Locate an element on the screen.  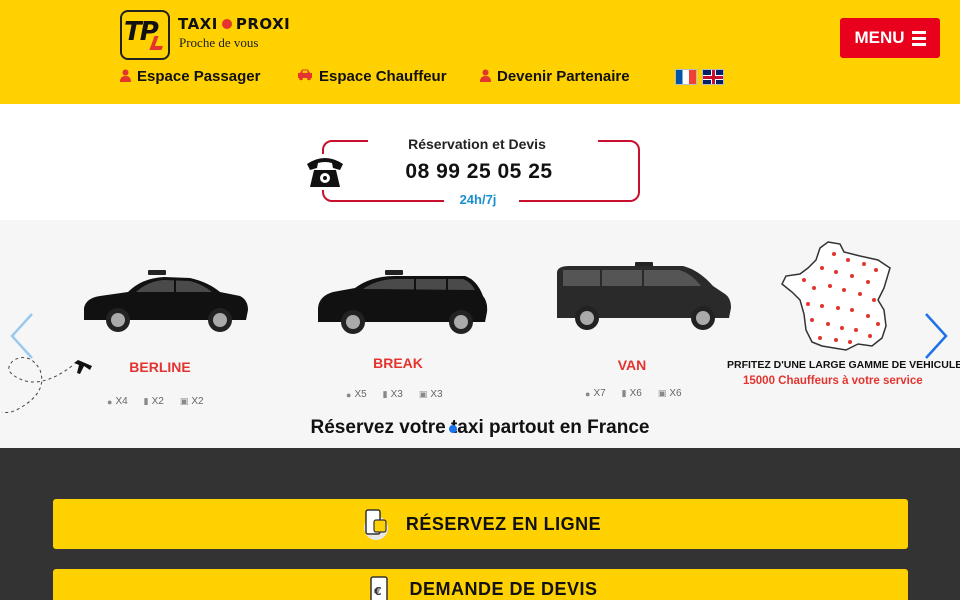
promo-line-2: 15000 Chauffeurs à votre service is located at coordinates (833, 381).